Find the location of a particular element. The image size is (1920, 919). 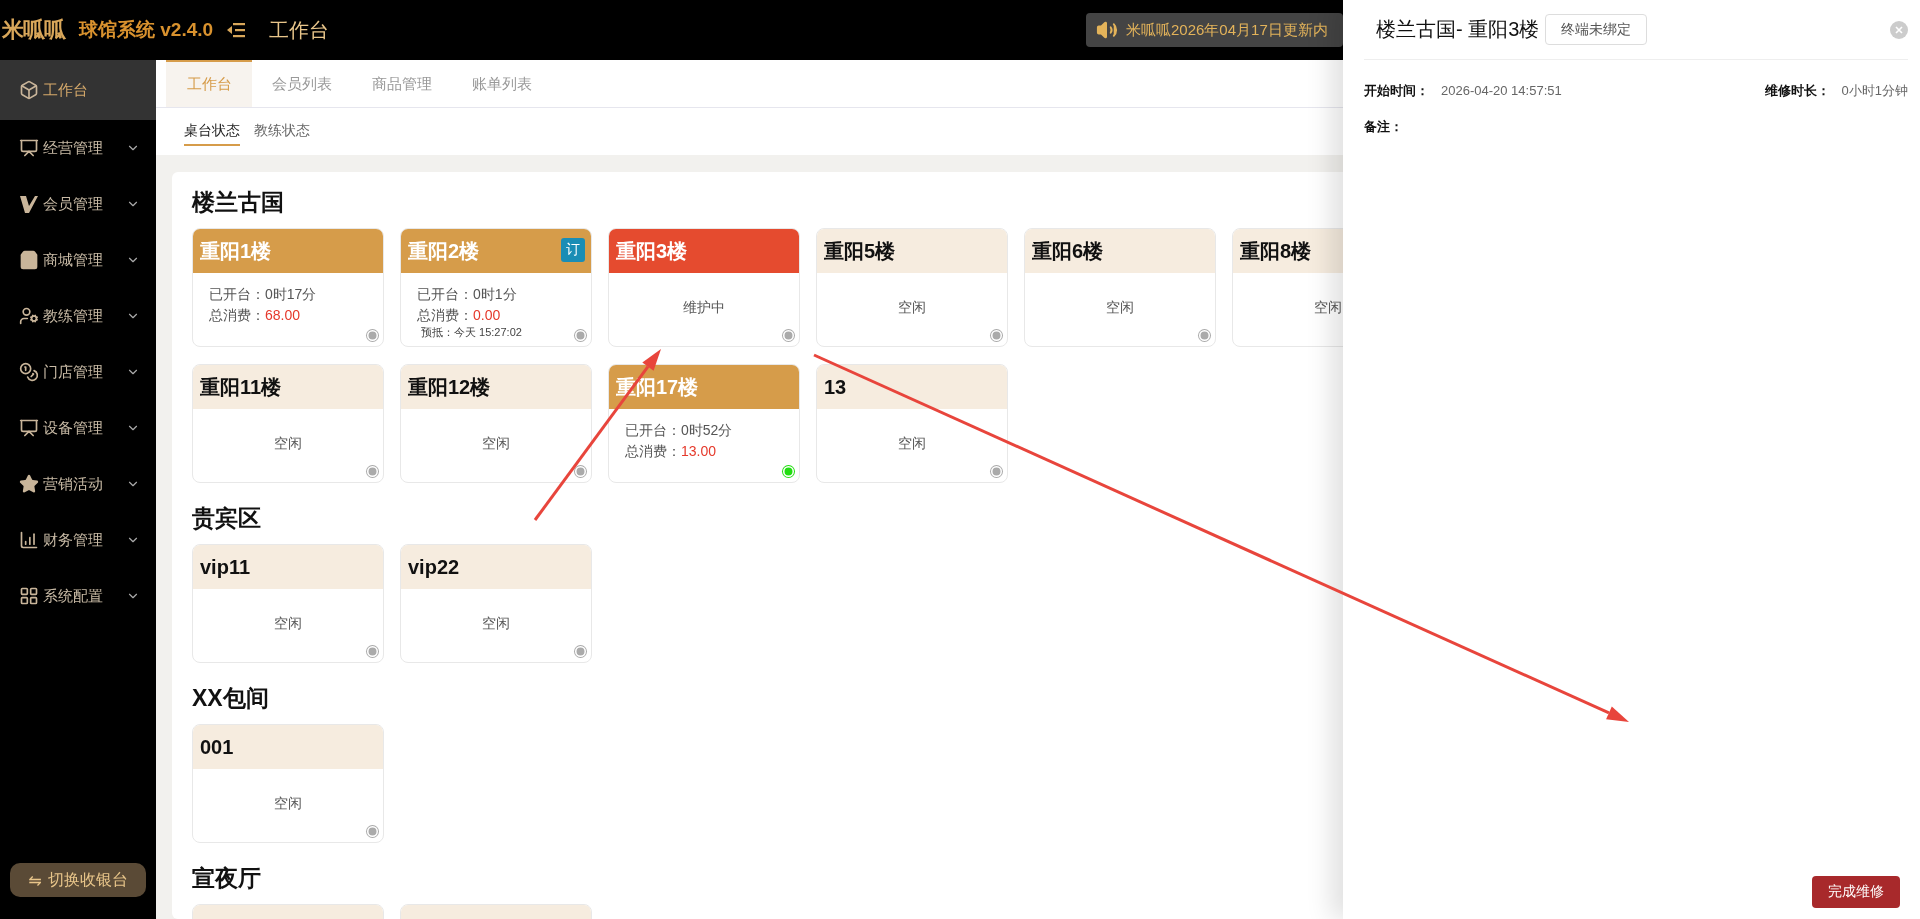

table-card: 重阳2楼 订 已开台：0时1分 总消费：0.00 预抵：今天 15:27:02 is located at coordinates (496, 287).